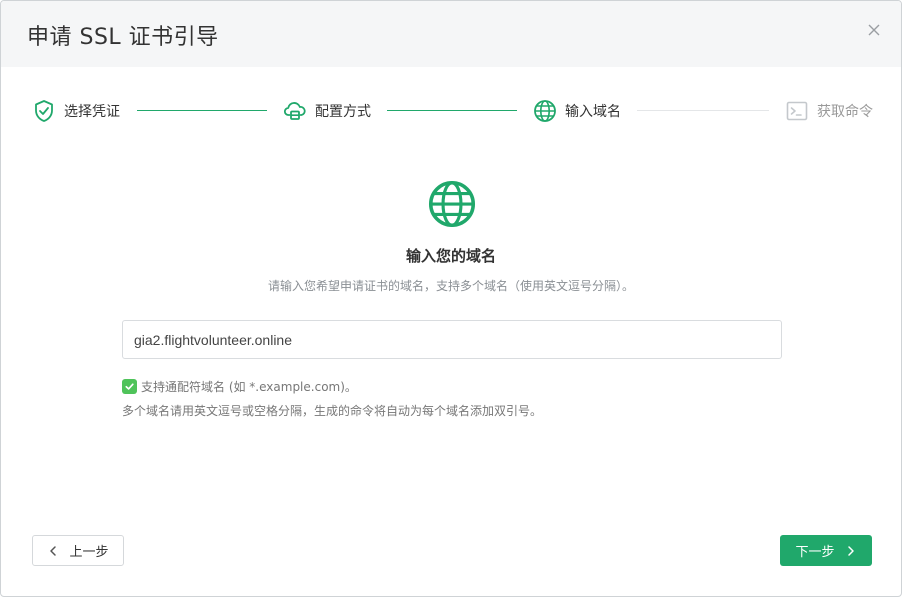  Describe the element at coordinates (815, 552) in the screenshot. I see `next-step-label: 下一步` at that location.